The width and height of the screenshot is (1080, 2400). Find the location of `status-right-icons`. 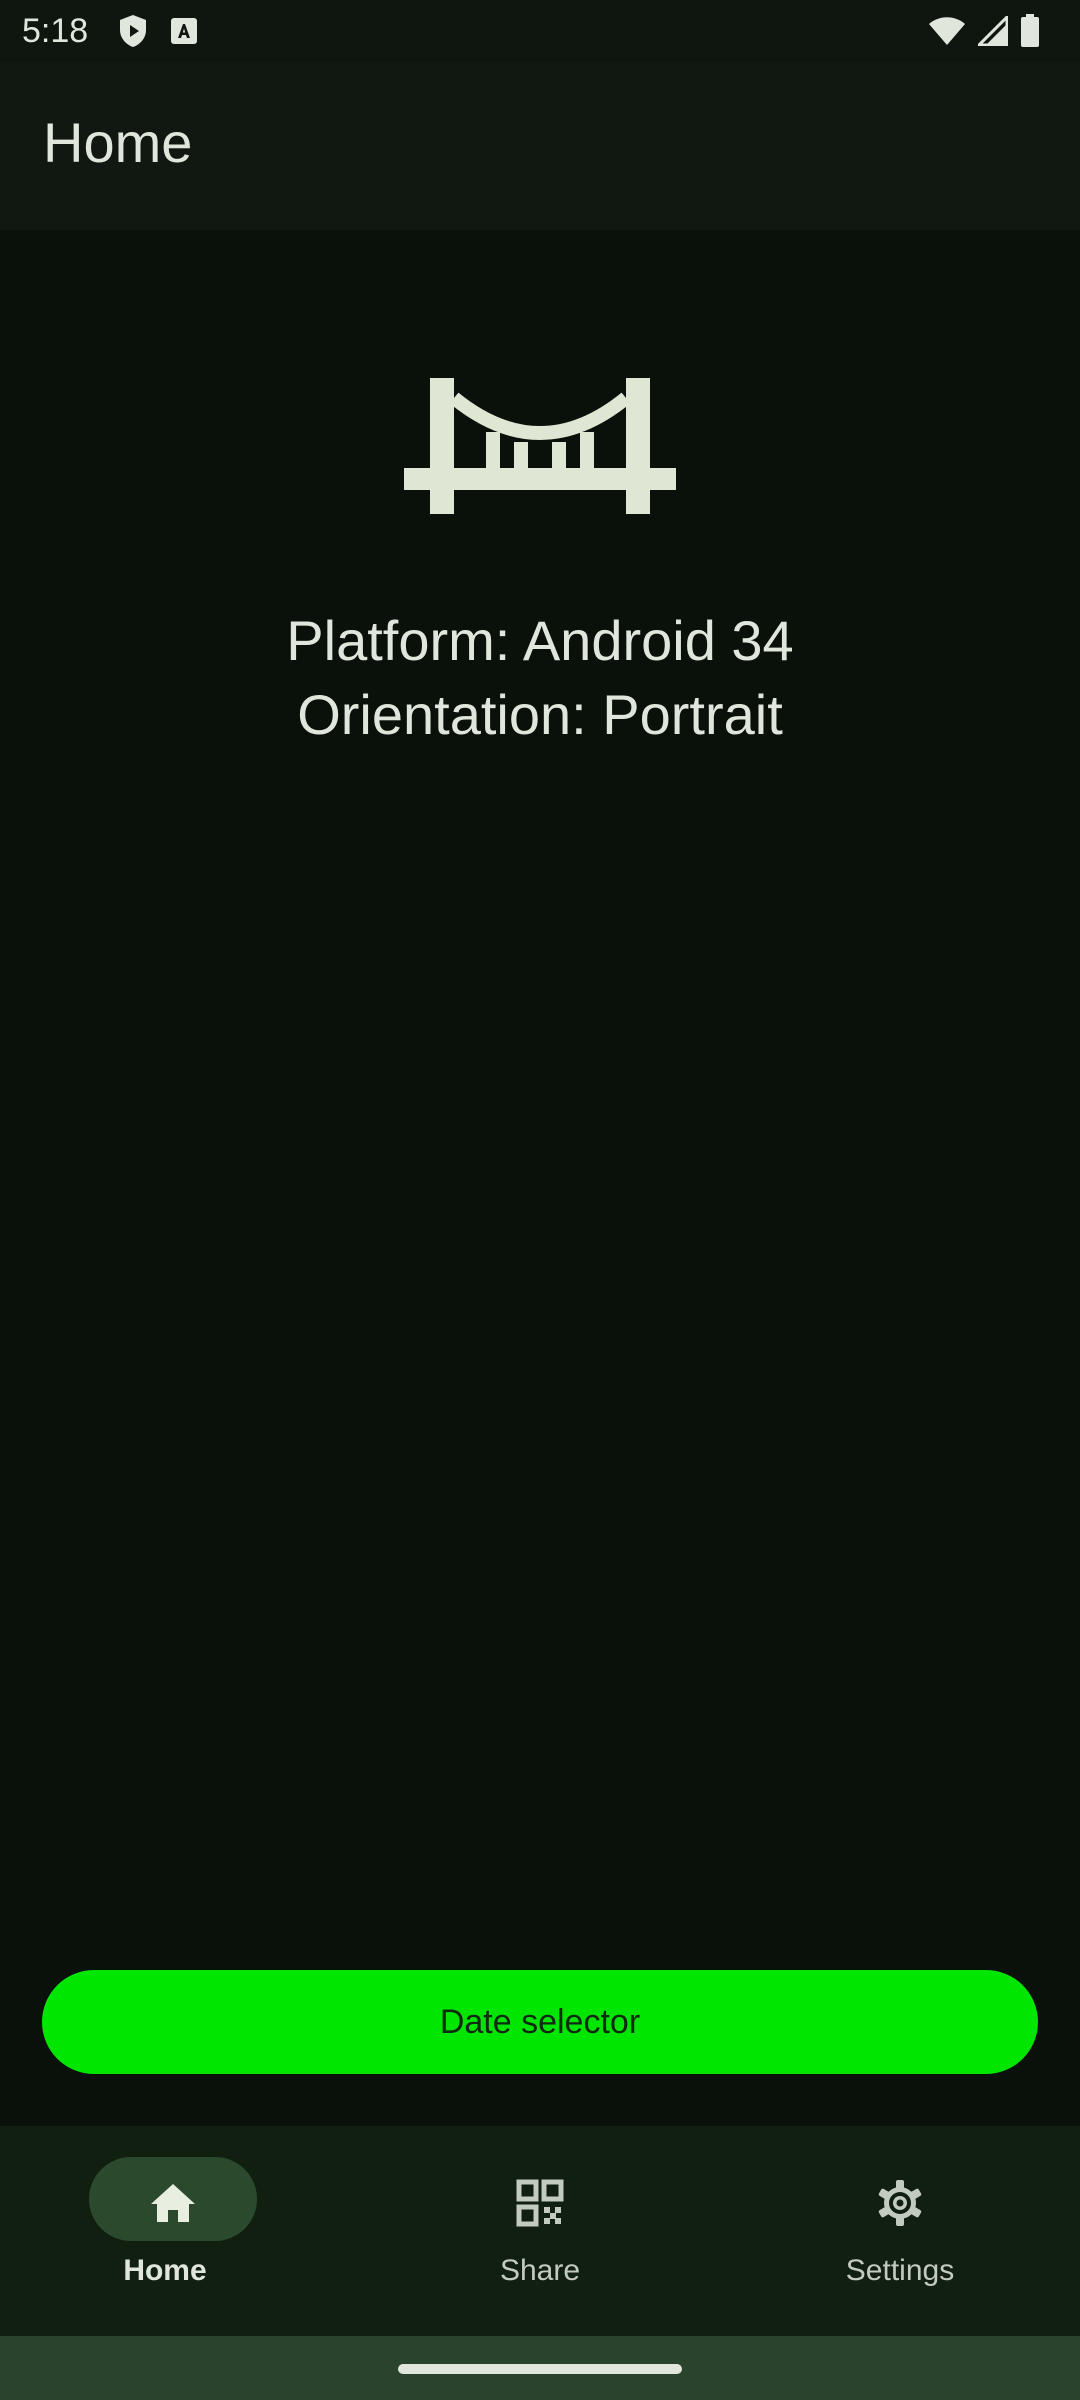

status-right-icons is located at coordinates (984, 31).